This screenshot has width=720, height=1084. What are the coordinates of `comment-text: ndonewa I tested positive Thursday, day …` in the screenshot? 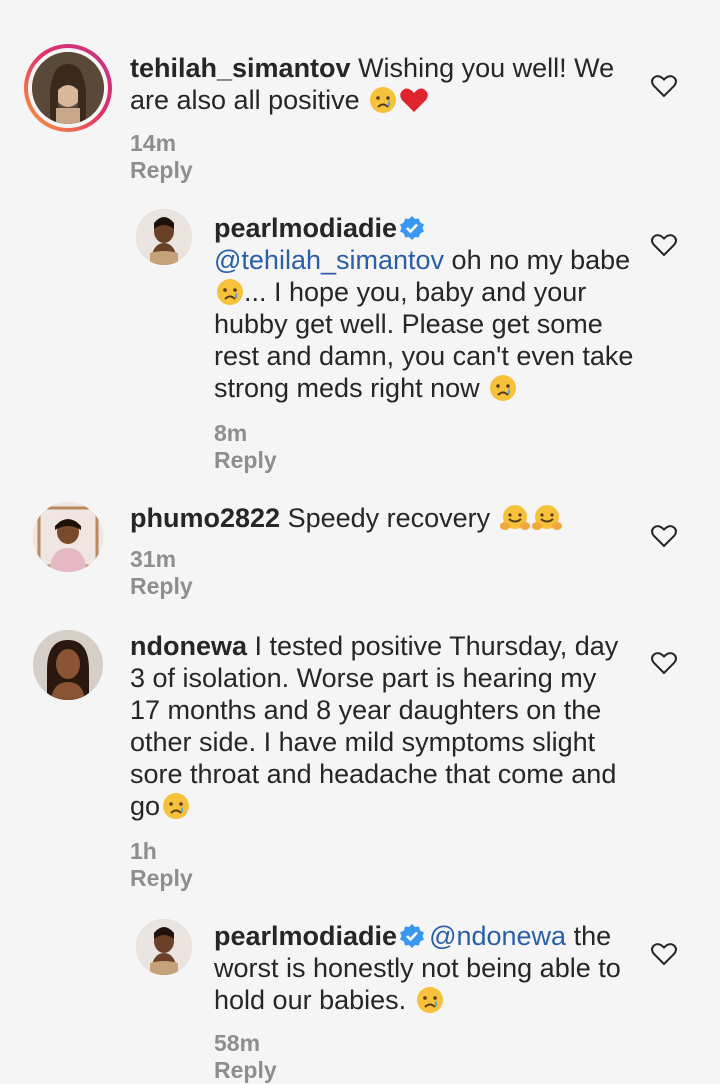 It's located at (380, 726).